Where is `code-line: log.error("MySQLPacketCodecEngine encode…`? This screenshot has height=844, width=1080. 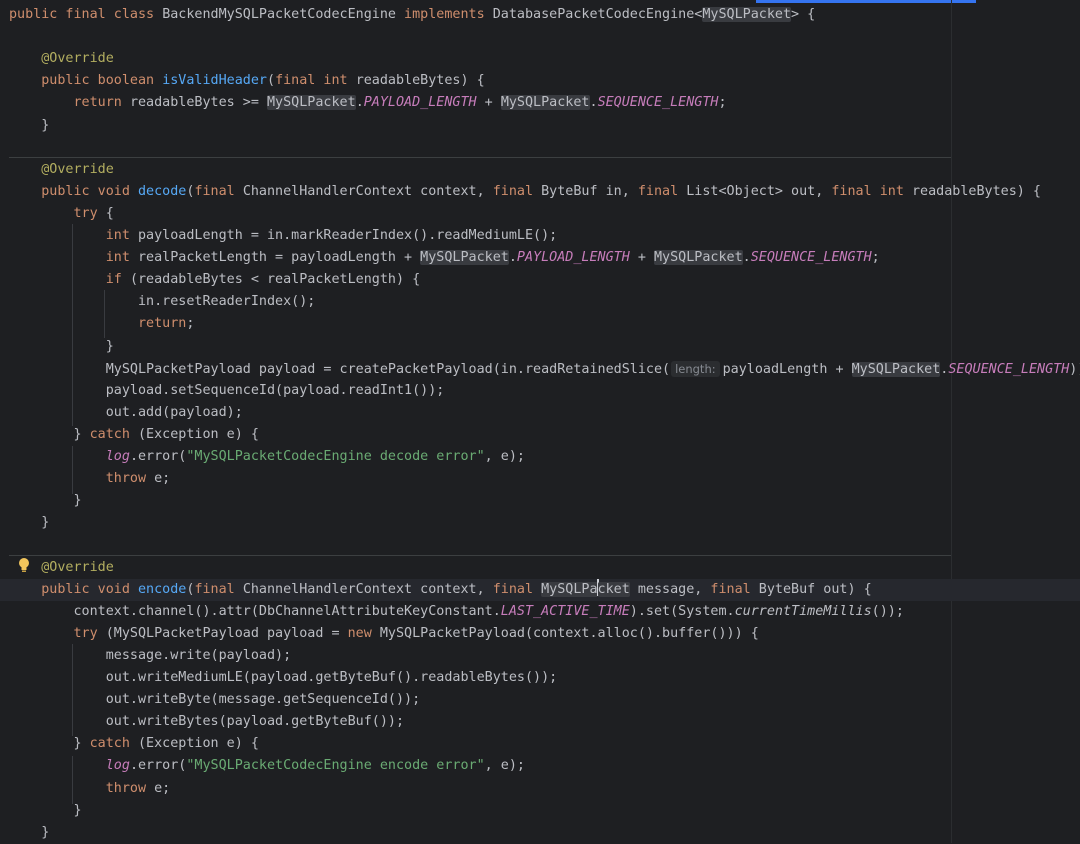
code-line: log.error("MySQLPacketCodecEngine encode… is located at coordinates (267, 766).